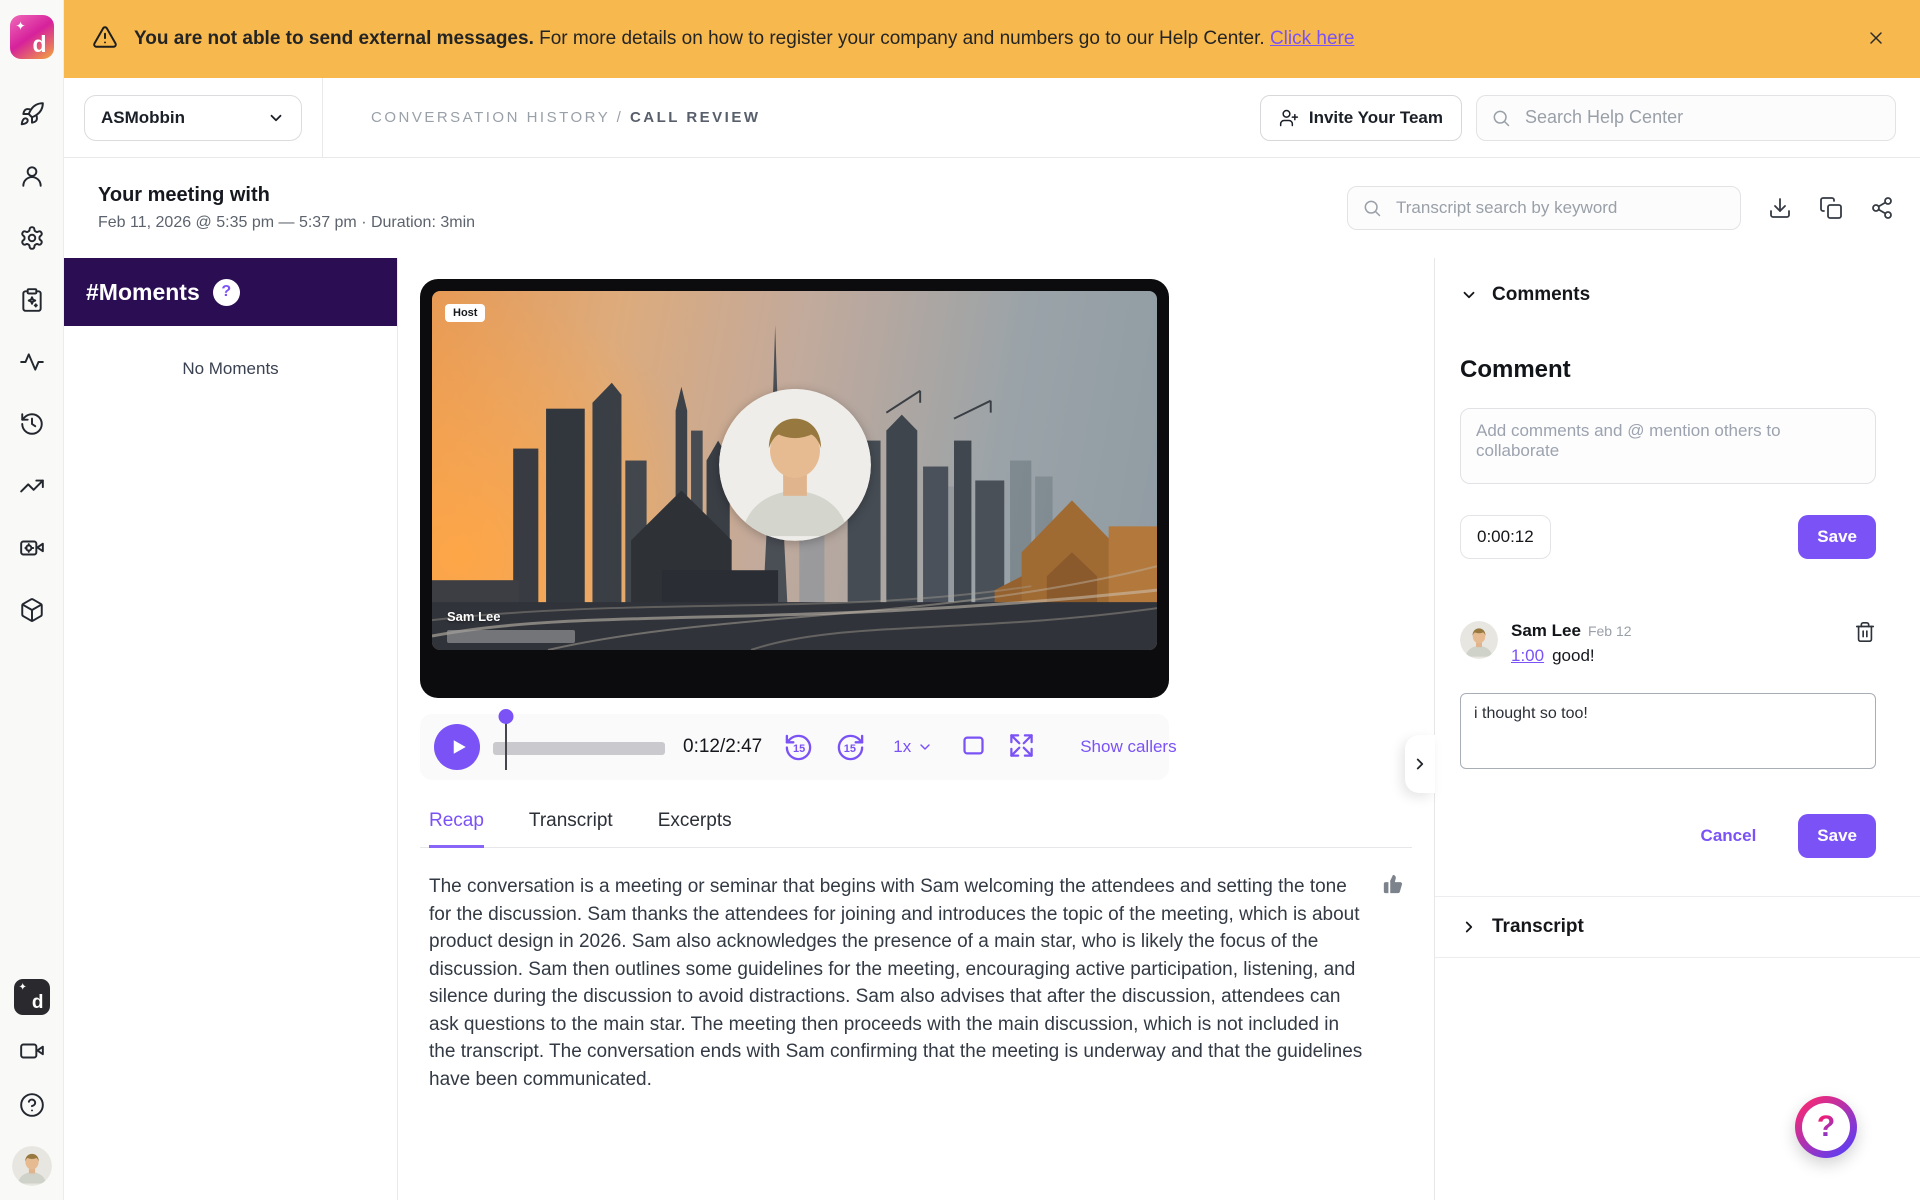 The height and width of the screenshot is (1200, 1920). I want to click on chevron-right-icon, so click(1469, 927).